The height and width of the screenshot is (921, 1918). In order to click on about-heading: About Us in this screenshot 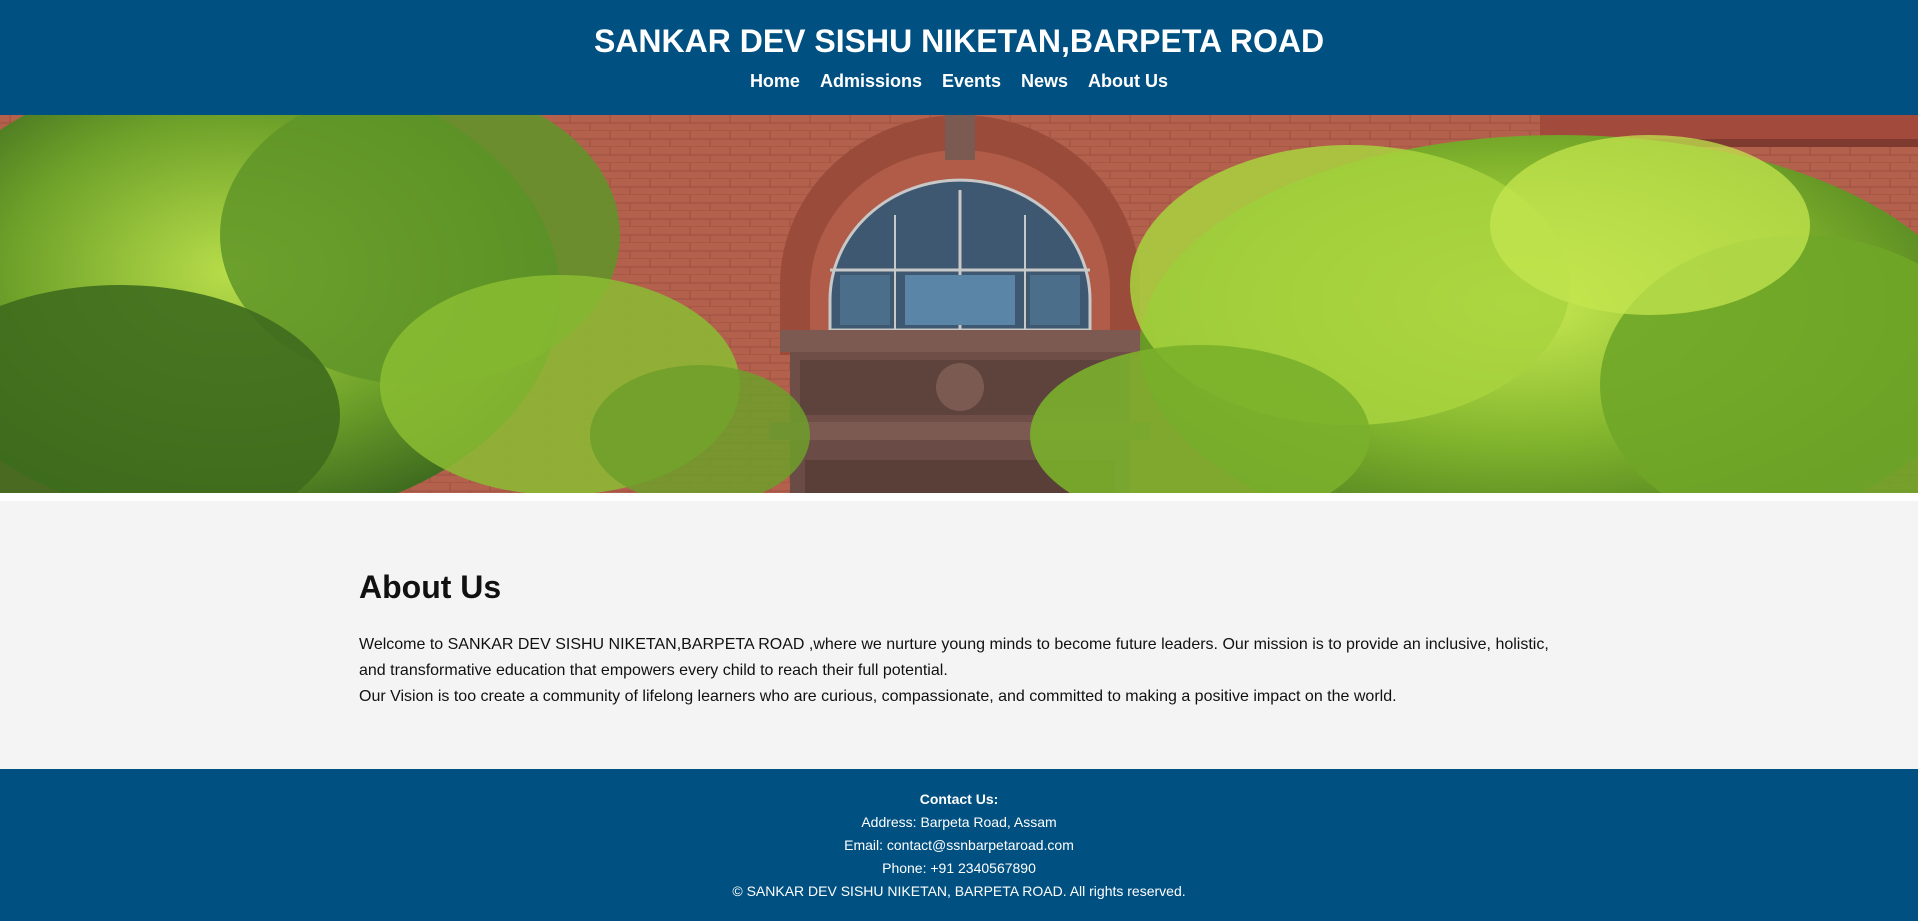, I will do `click(430, 587)`.